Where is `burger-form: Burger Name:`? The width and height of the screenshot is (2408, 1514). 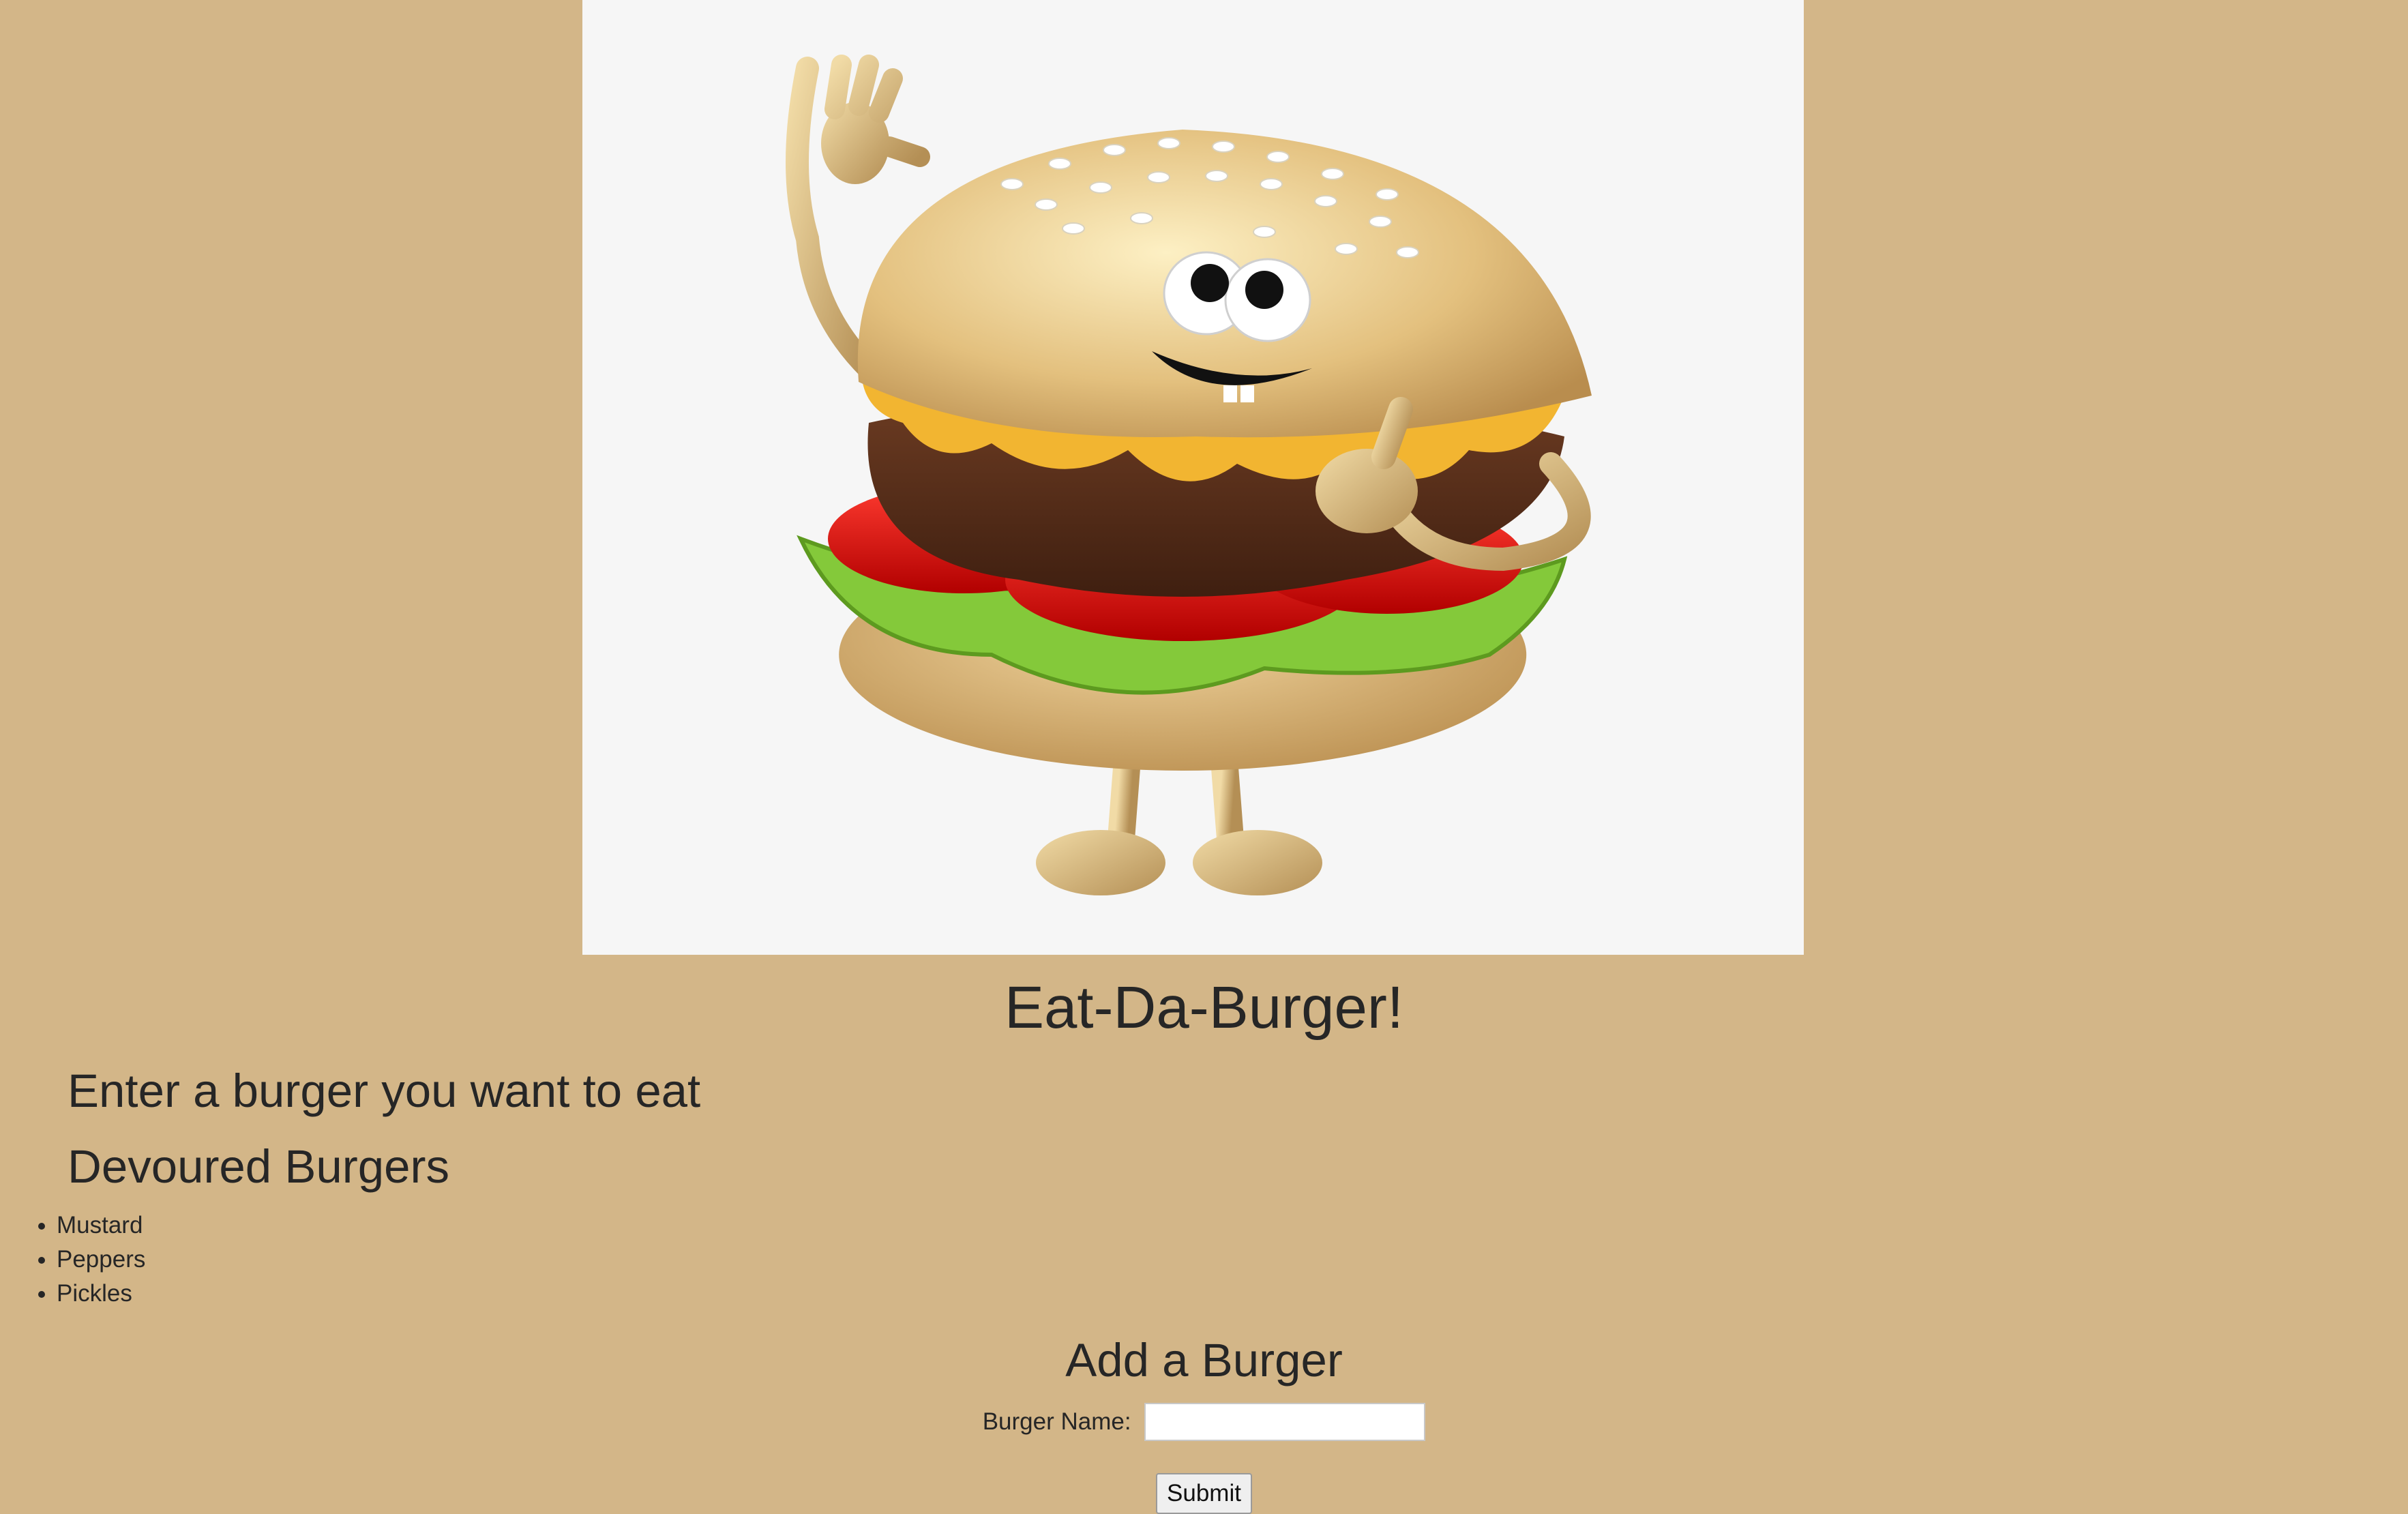
burger-form: Burger Name: is located at coordinates (1204, 1421).